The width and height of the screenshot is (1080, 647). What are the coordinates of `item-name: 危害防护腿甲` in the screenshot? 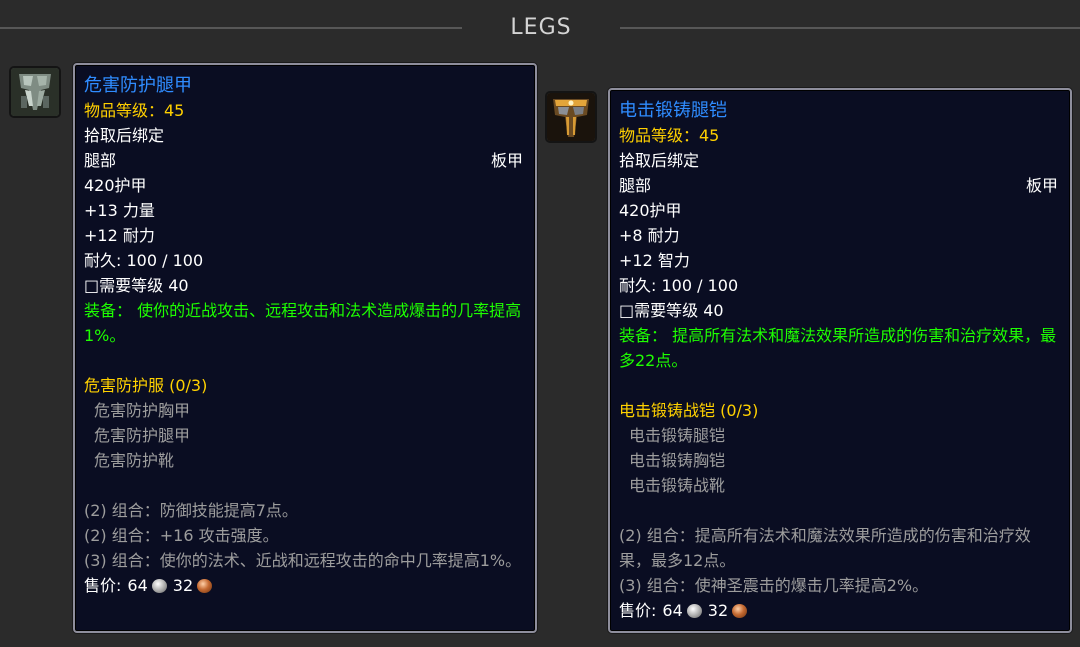 It's located at (303, 85).